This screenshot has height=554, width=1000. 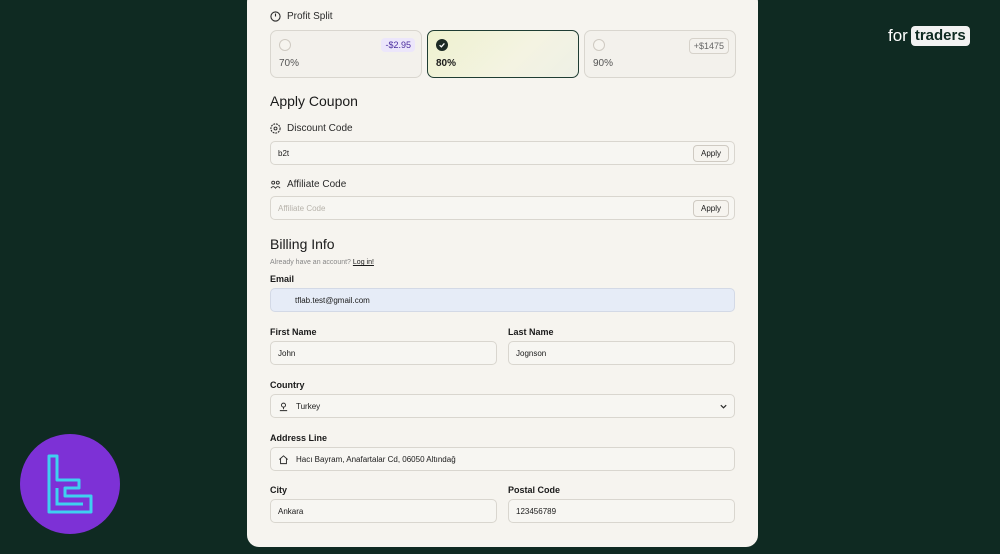 I want to click on city-value: Ankara, so click(x=291, y=511).